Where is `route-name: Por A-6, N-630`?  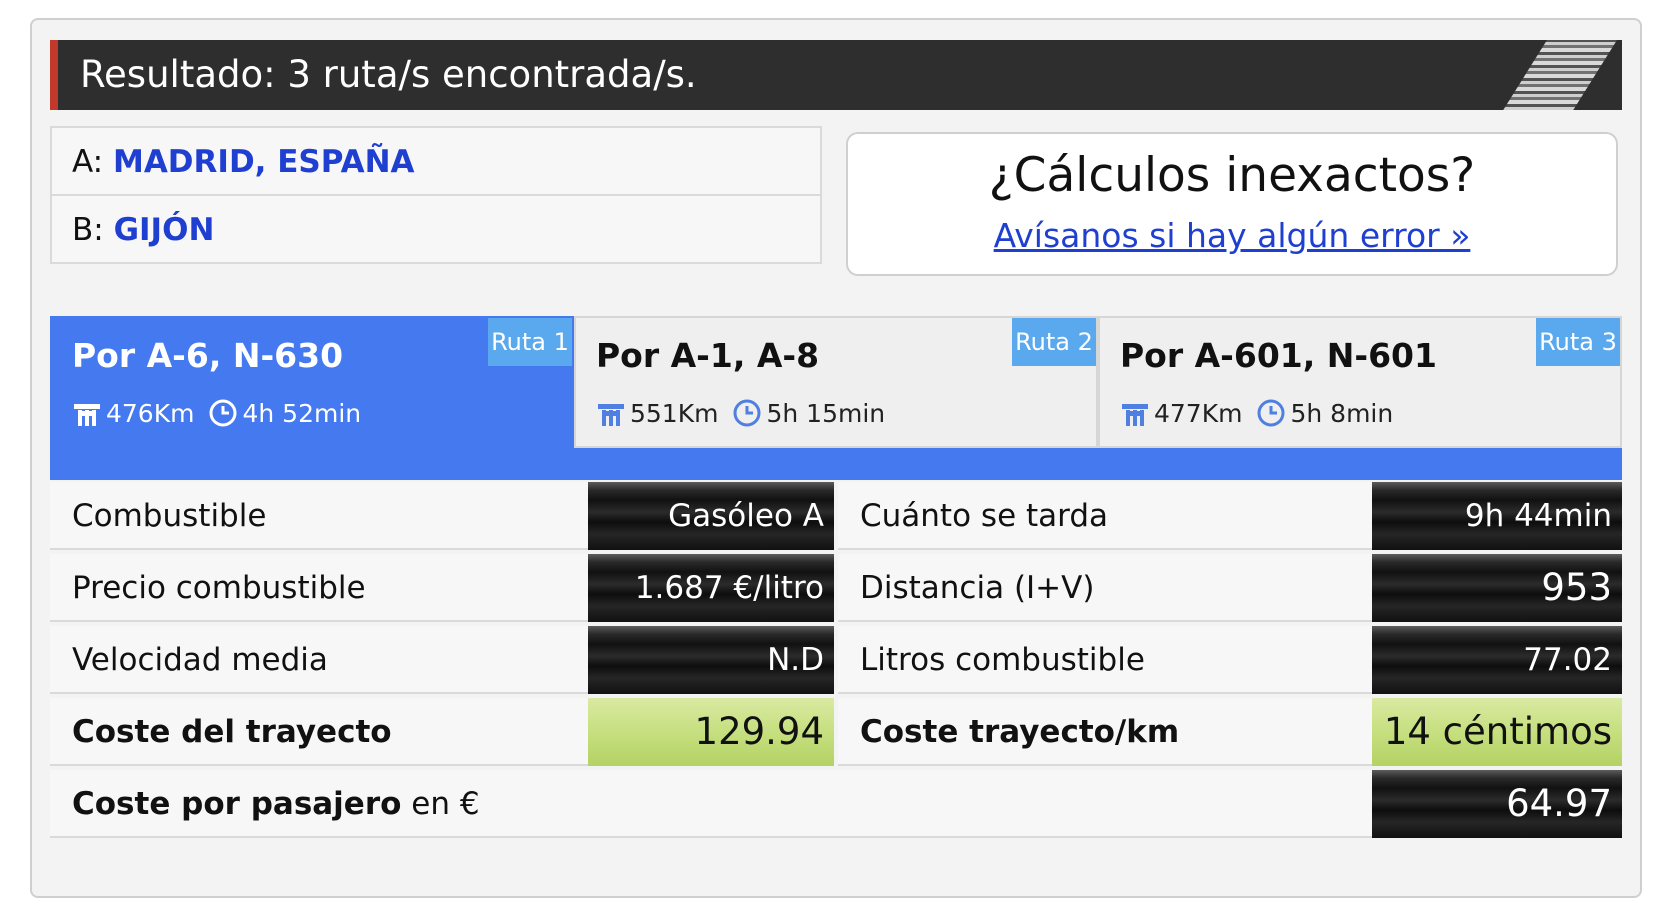
route-name: Por A-6, N-630 is located at coordinates (208, 355).